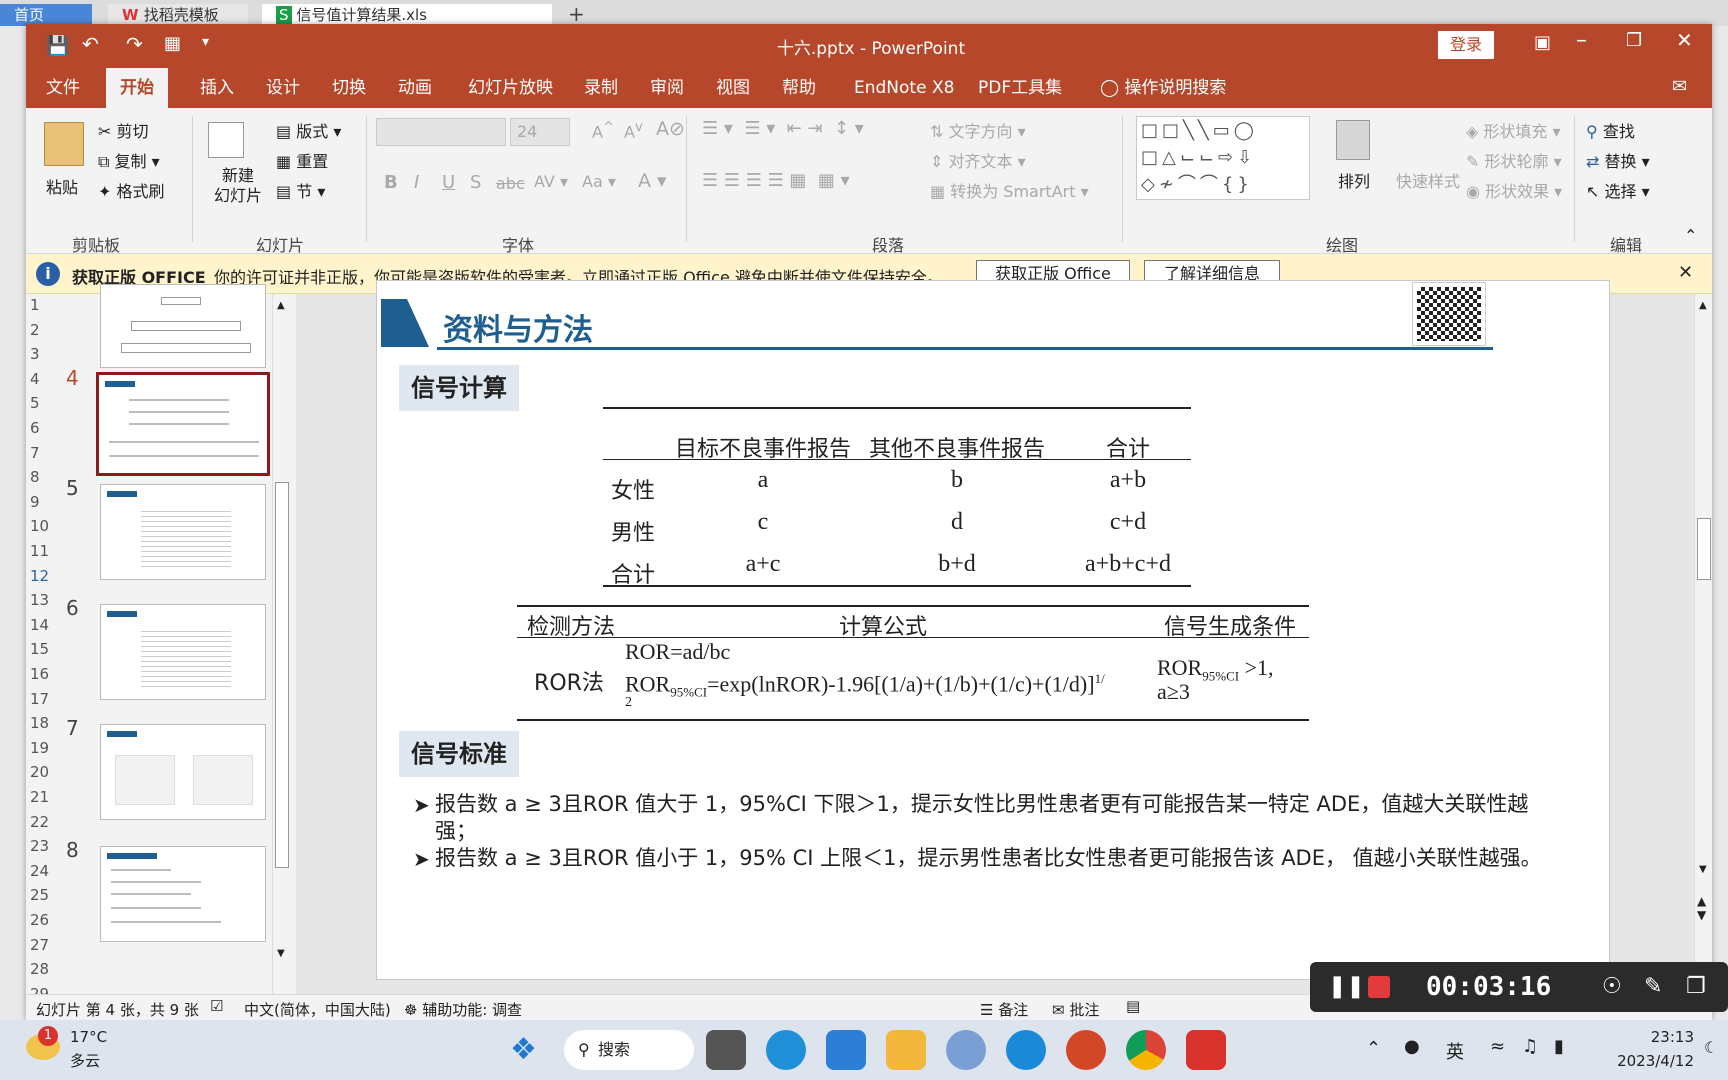 This screenshot has height=1080, width=1728. What do you see at coordinates (302, 160) in the screenshot?
I see `reset-button: ▦ 重置` at bounding box center [302, 160].